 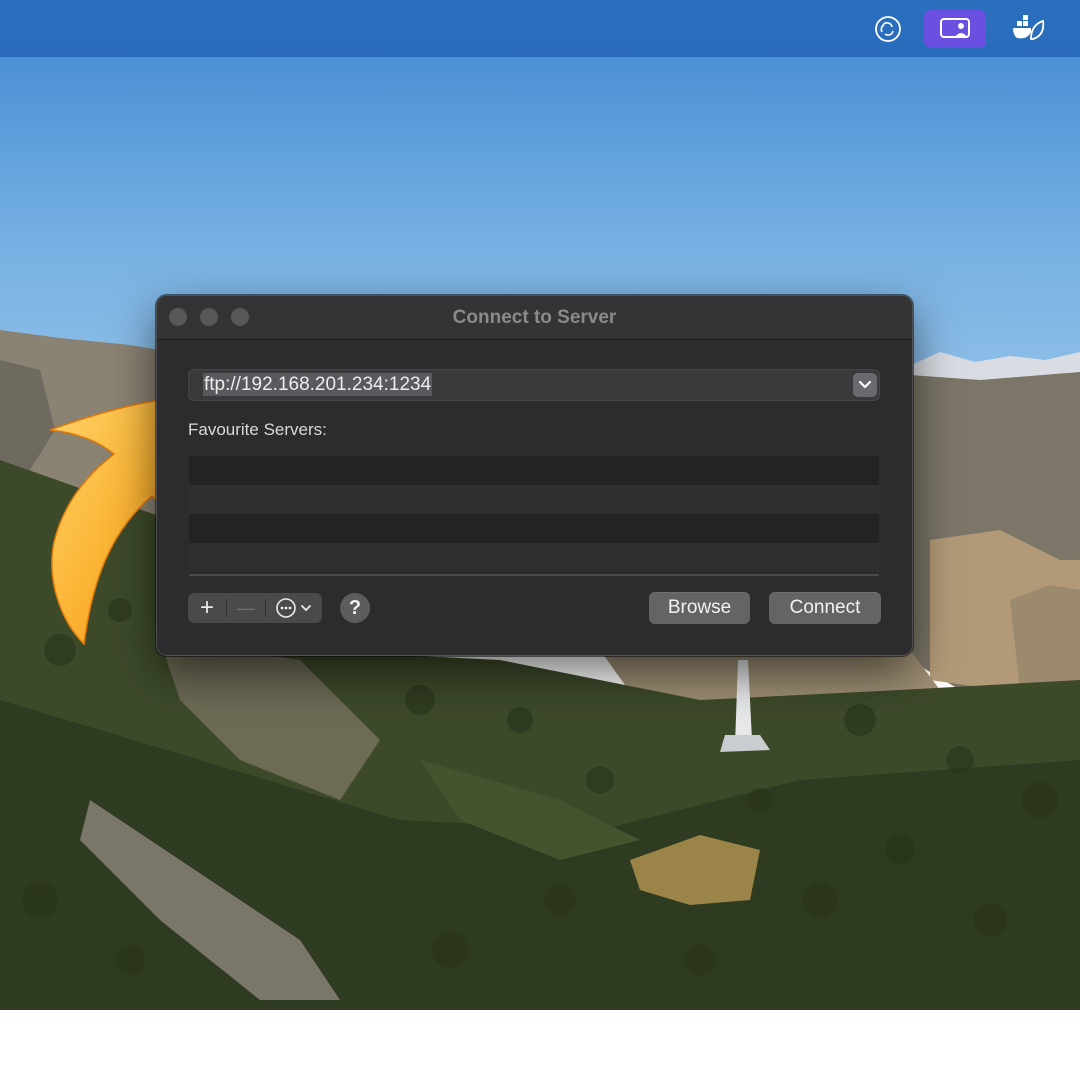 I want to click on favourite-servers-list, so click(x=534, y=516).